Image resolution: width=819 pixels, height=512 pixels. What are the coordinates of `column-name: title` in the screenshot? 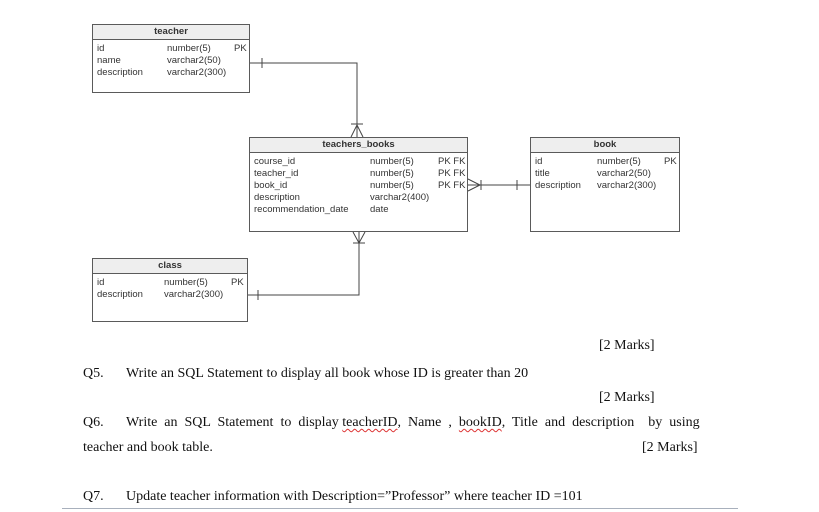 It's located at (542, 173).